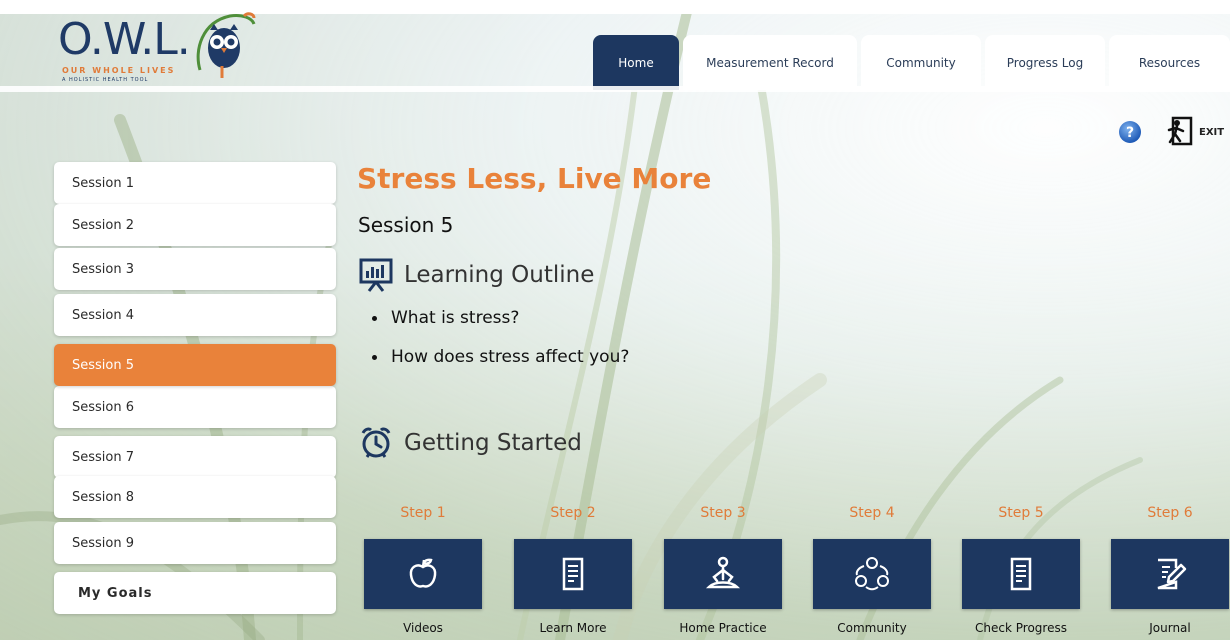 The image size is (1230, 640). What do you see at coordinates (195, 407) in the screenshot?
I see `sidebar-item-session-6: Session 6` at bounding box center [195, 407].